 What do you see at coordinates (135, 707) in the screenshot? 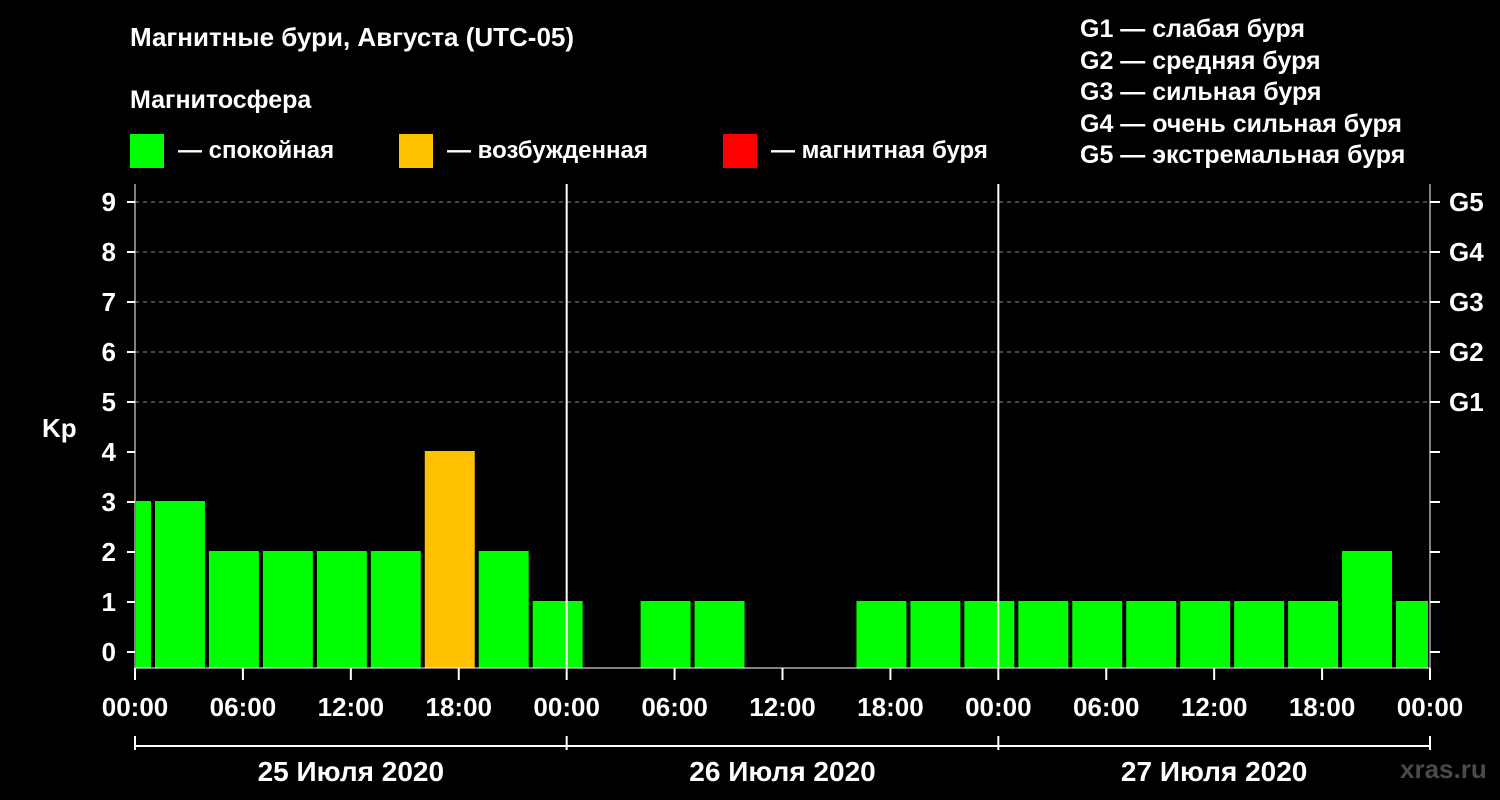
I see `x-tick-label-0: 00:00` at bounding box center [135, 707].